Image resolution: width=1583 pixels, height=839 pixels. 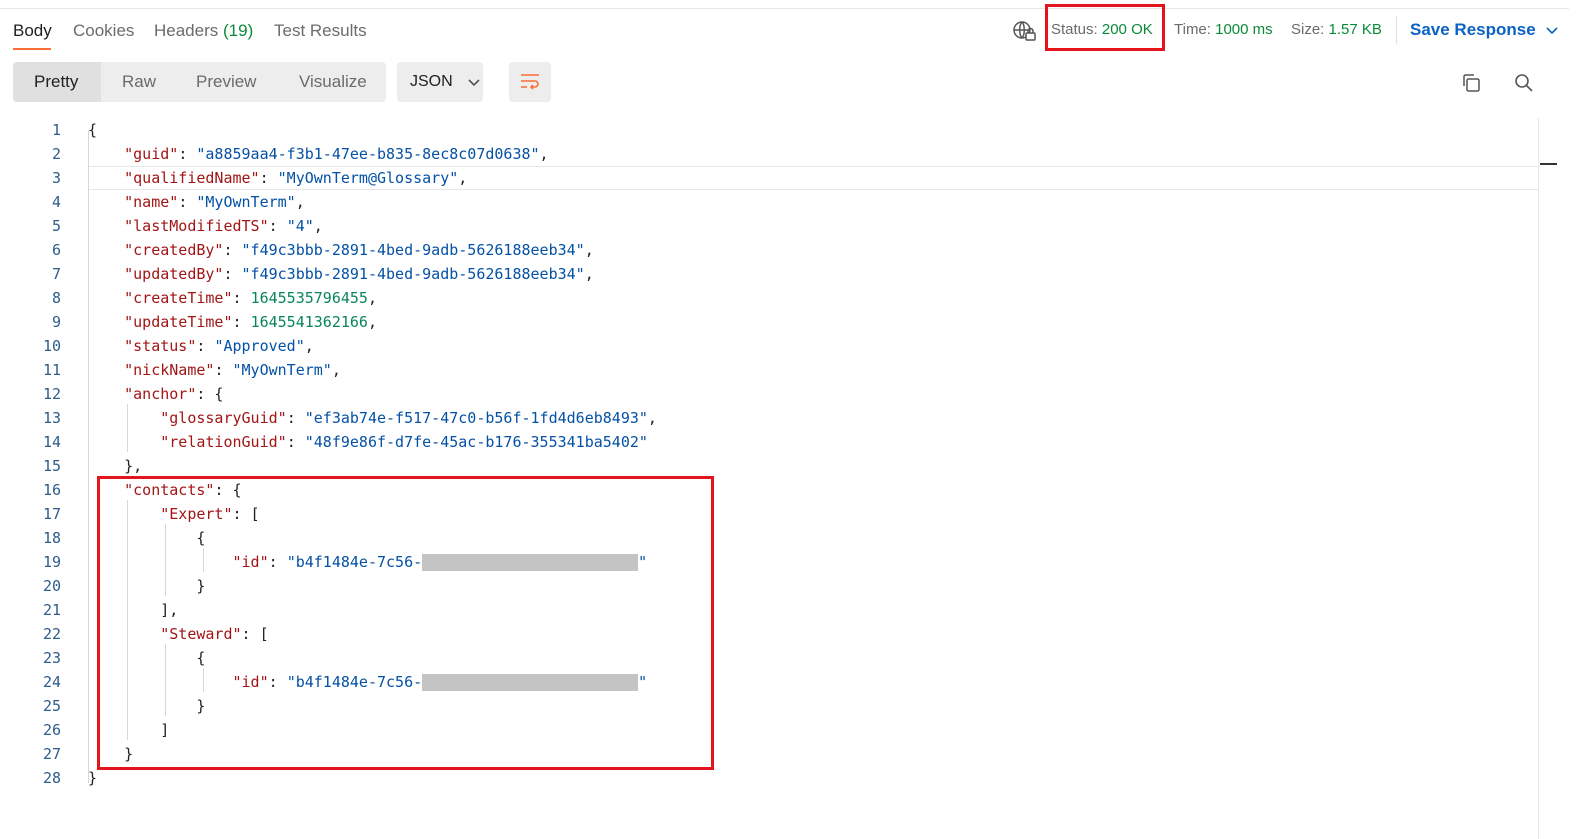 I want to click on code-line: "createTime": 1645535796455,, so click(x=372, y=298).